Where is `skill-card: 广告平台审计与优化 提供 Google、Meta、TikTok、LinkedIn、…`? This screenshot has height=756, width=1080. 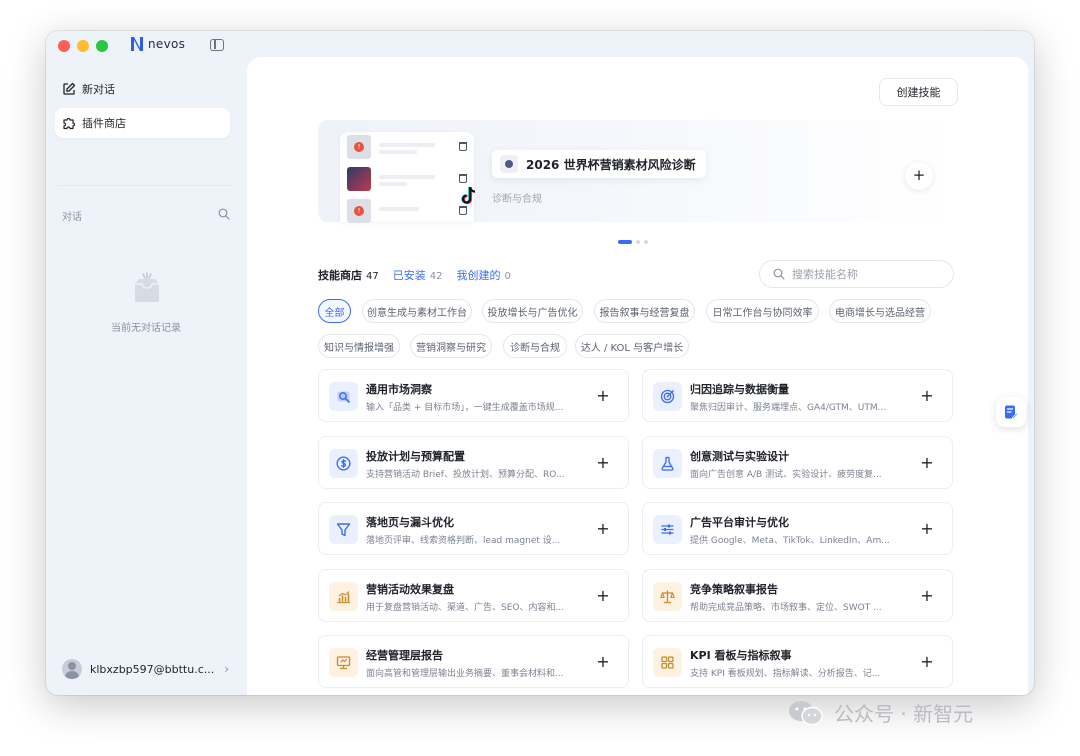 skill-card: 广告平台审计与优化 提供 Google、Meta、TikTok、LinkedIn、… is located at coordinates (797, 528).